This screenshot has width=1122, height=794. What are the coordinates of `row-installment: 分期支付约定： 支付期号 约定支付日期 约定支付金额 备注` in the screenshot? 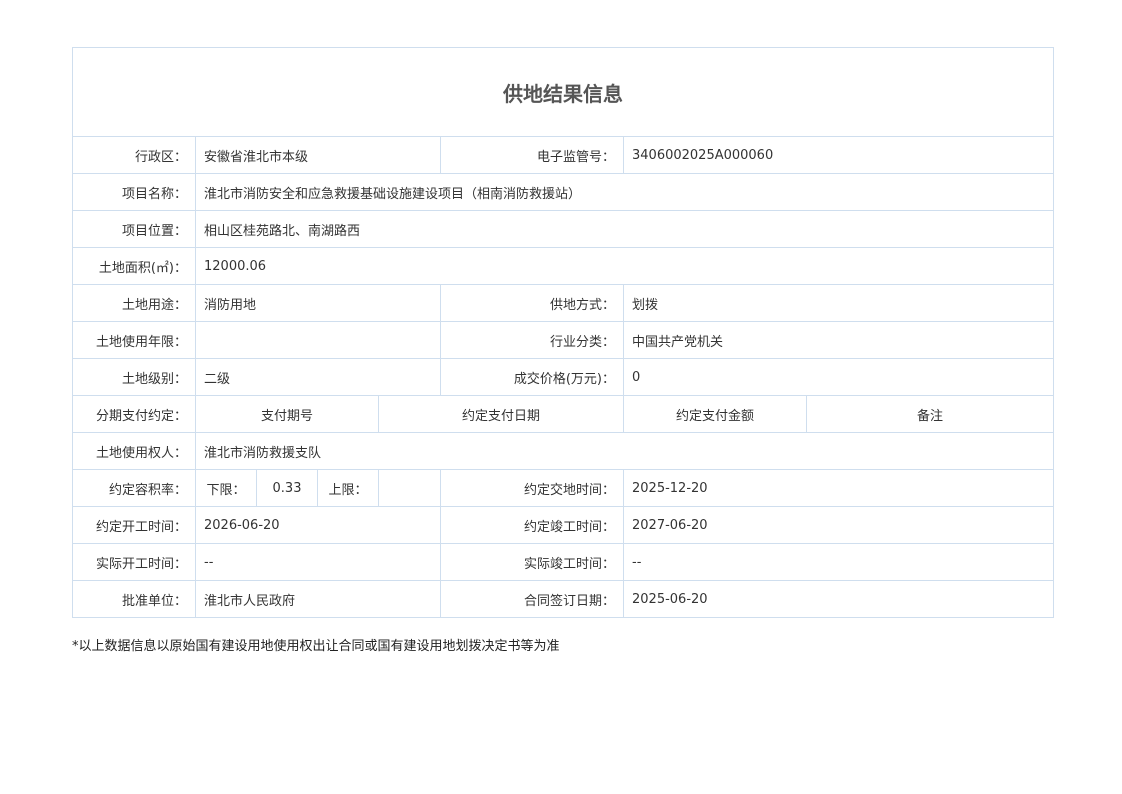 It's located at (563, 414).